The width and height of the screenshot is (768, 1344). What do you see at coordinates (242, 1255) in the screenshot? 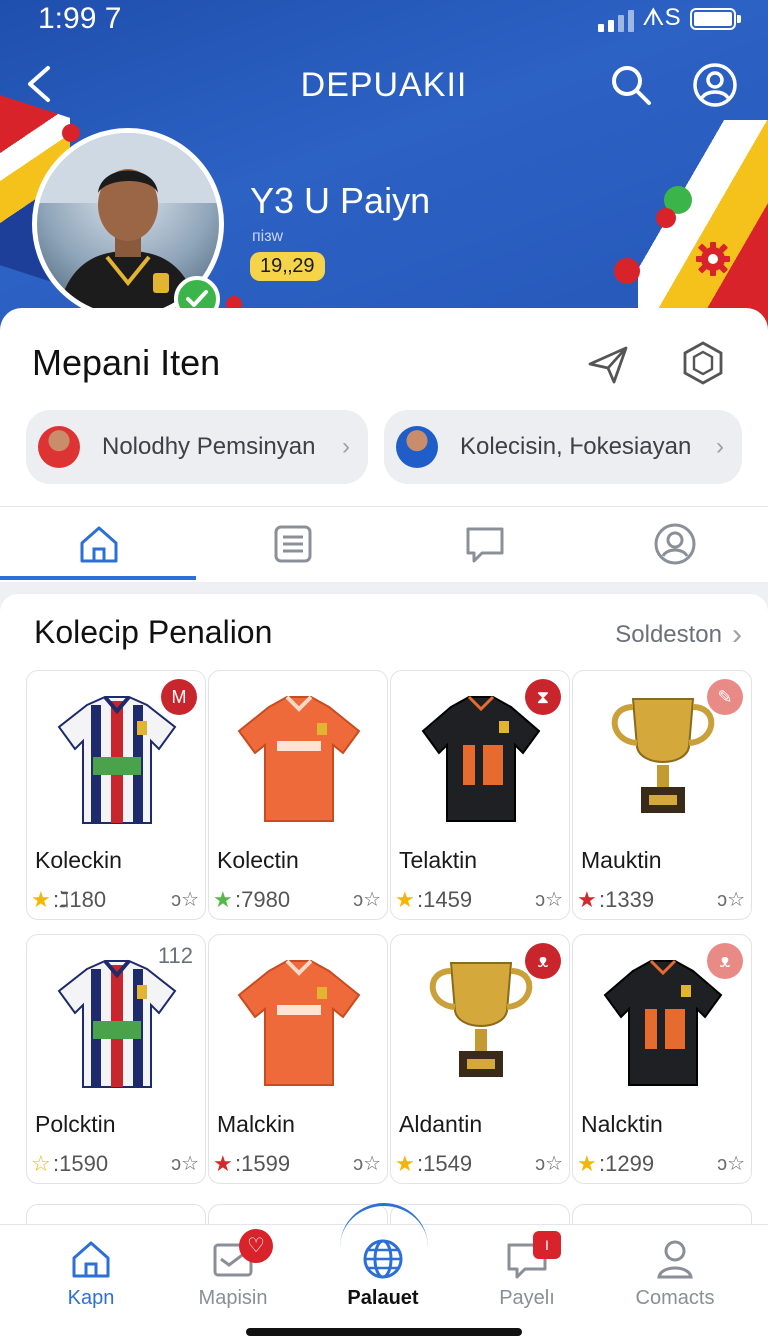
I see `inbox-icon: ♡` at bounding box center [242, 1255].